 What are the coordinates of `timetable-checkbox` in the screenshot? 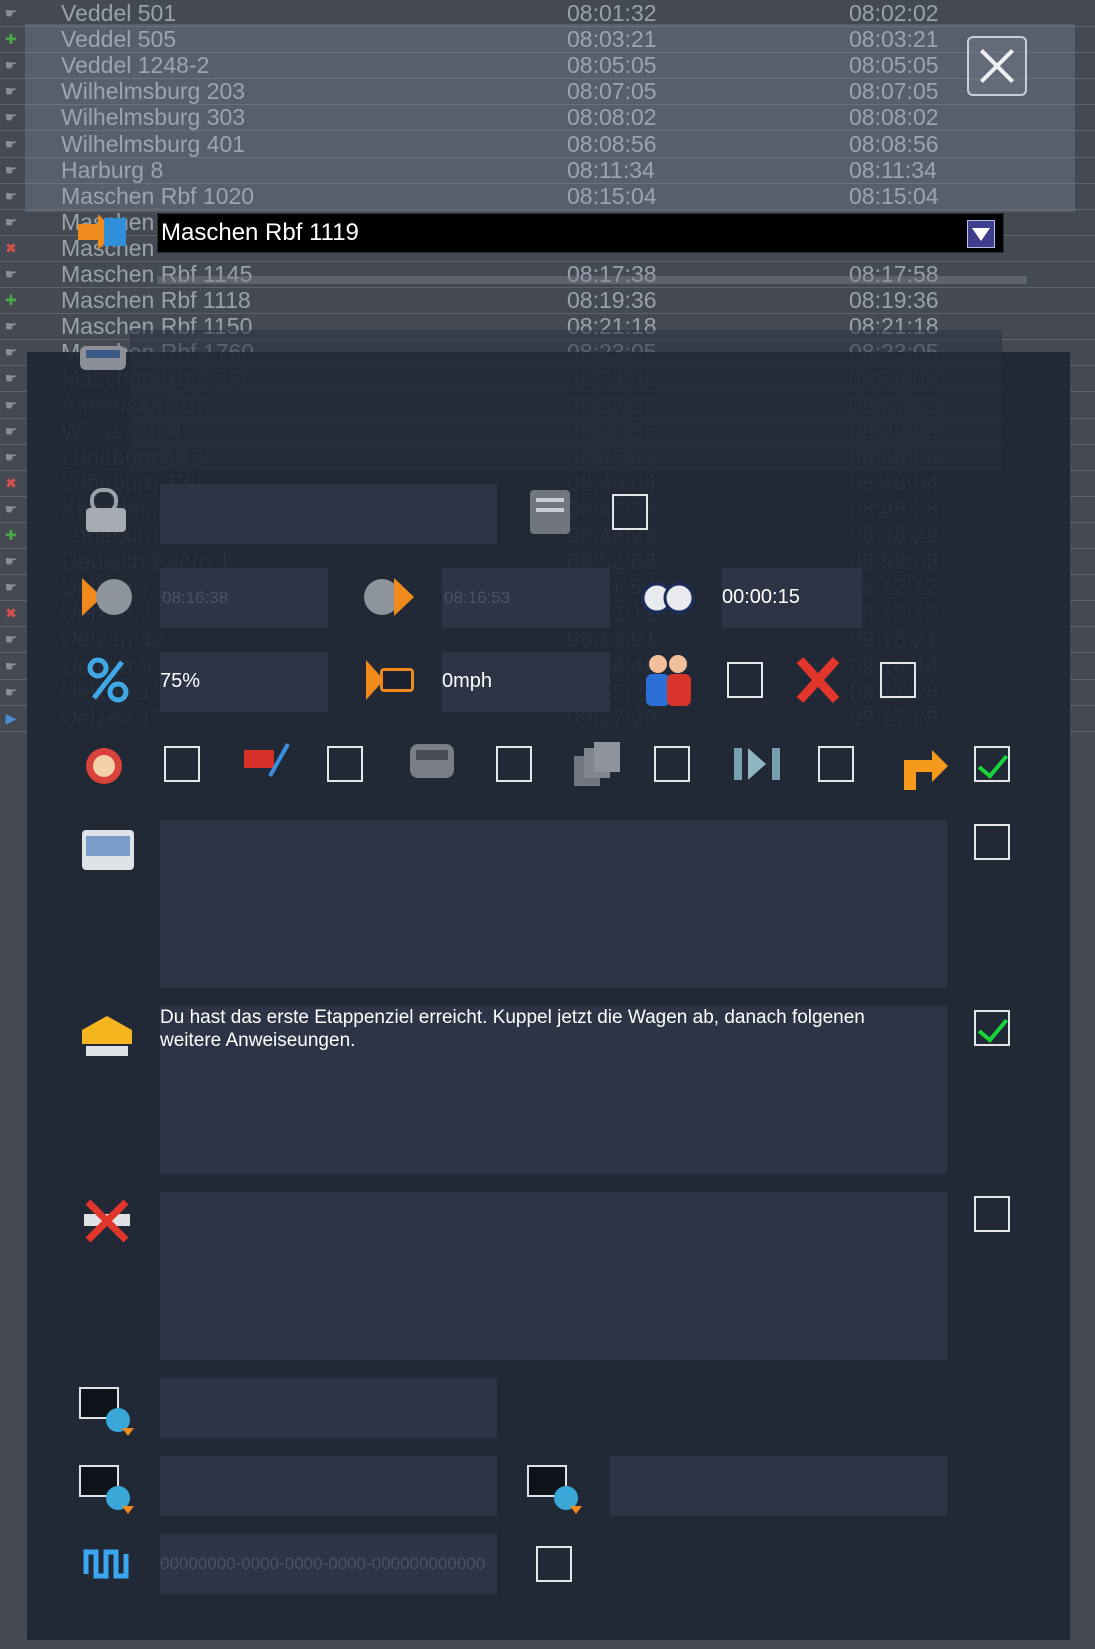 It's located at (630, 512).